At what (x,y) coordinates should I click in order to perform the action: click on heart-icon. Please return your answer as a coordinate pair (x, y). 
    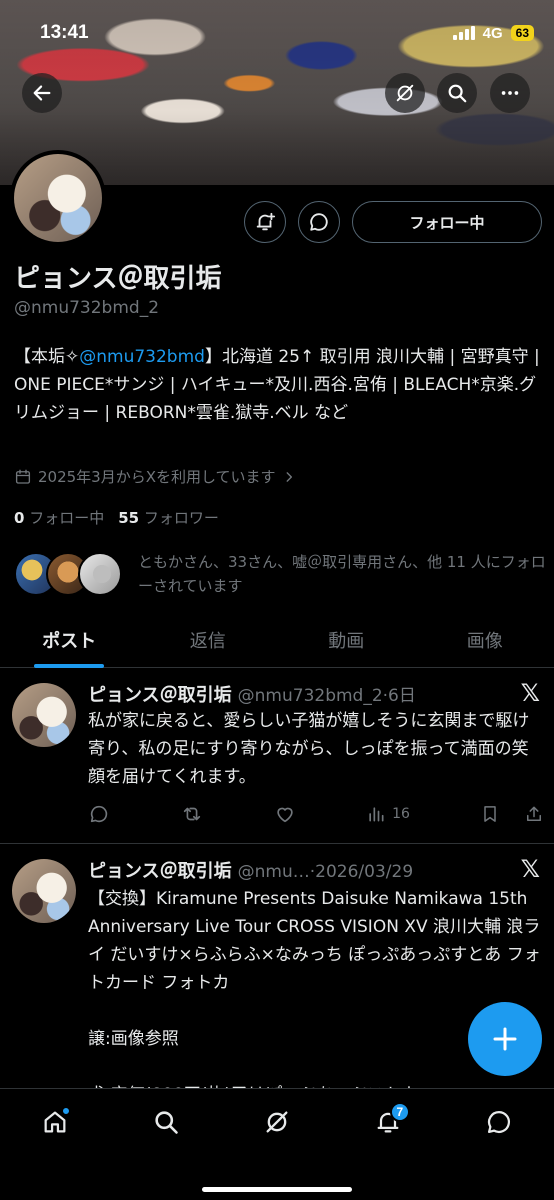
    Looking at the image, I should click on (285, 815).